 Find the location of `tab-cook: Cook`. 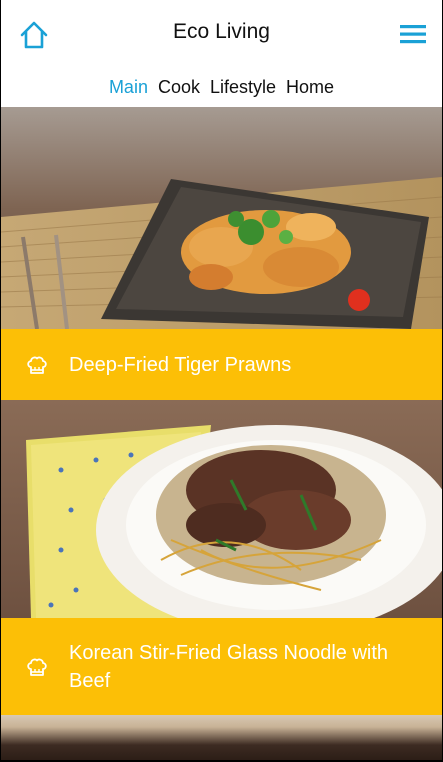

tab-cook: Cook is located at coordinates (179, 87).